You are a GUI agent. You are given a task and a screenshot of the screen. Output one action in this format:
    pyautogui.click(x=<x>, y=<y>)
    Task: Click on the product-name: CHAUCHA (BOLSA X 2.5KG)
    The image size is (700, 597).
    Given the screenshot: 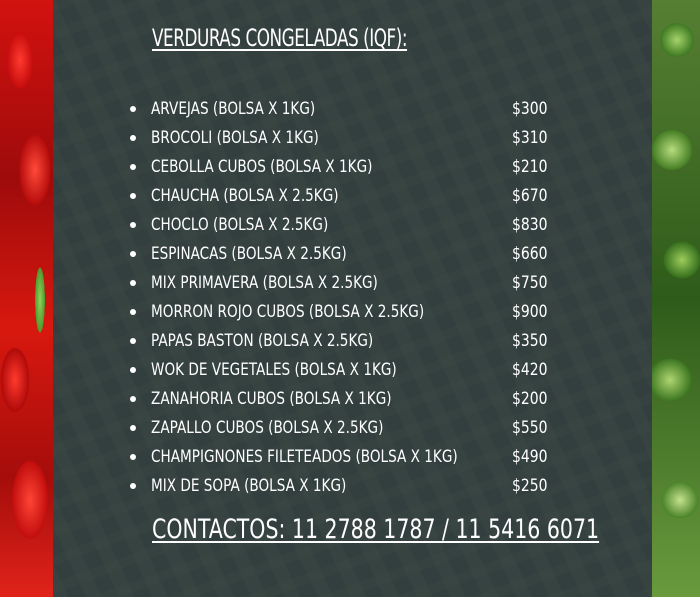 What is the action you would take?
    pyautogui.click(x=245, y=195)
    